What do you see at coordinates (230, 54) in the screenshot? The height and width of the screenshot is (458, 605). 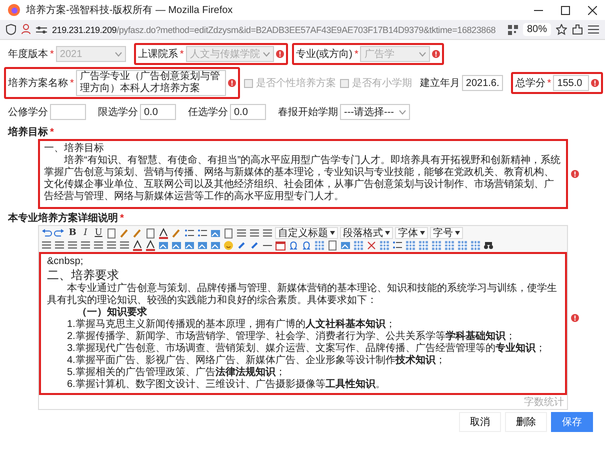 I see `select-field: 人文与传媒学院` at bounding box center [230, 54].